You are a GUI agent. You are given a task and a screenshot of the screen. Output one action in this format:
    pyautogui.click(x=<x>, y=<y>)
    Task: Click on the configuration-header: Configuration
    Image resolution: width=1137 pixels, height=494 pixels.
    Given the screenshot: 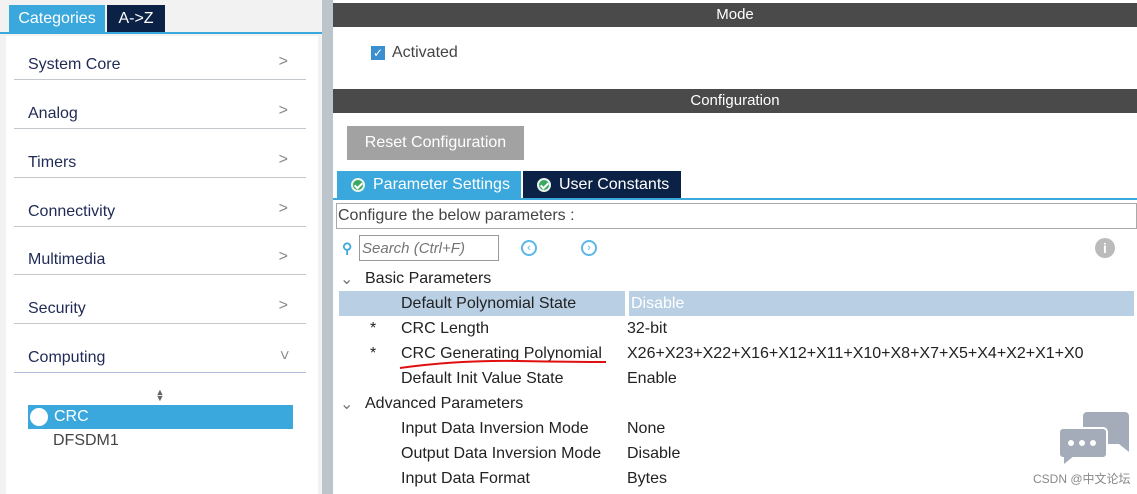 What is the action you would take?
    pyautogui.click(x=735, y=101)
    